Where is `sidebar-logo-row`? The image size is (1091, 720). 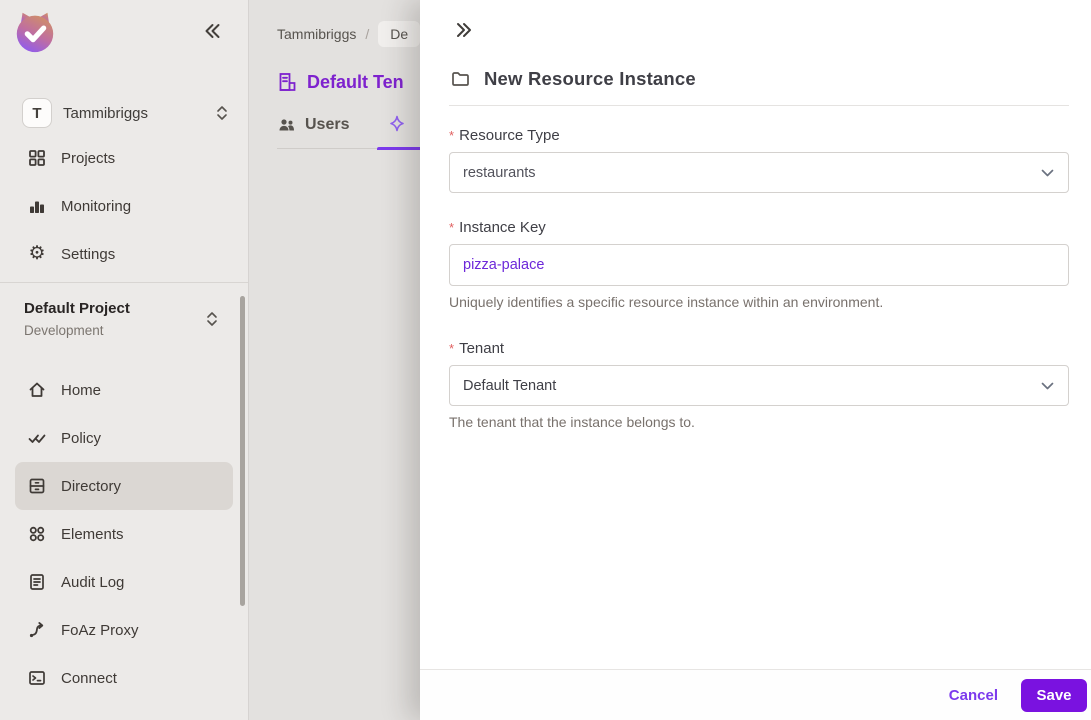
sidebar-logo-row is located at coordinates (124, 31).